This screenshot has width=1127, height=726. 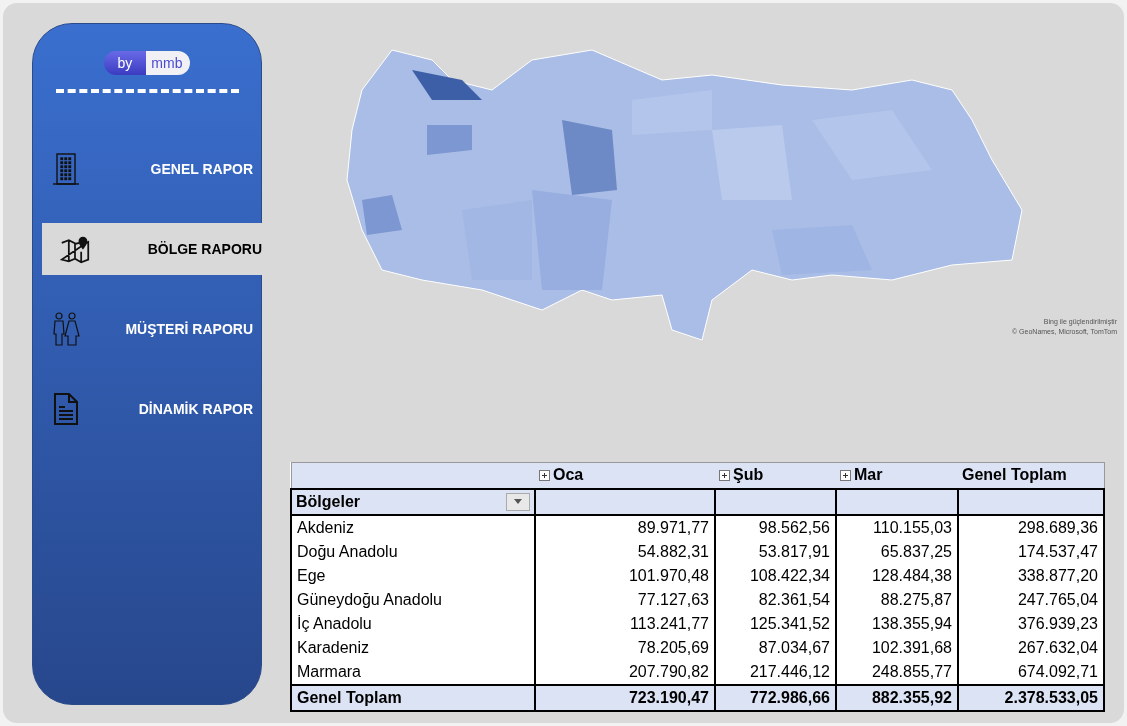 I want to click on table-cell: 98.562,56, so click(x=775, y=527).